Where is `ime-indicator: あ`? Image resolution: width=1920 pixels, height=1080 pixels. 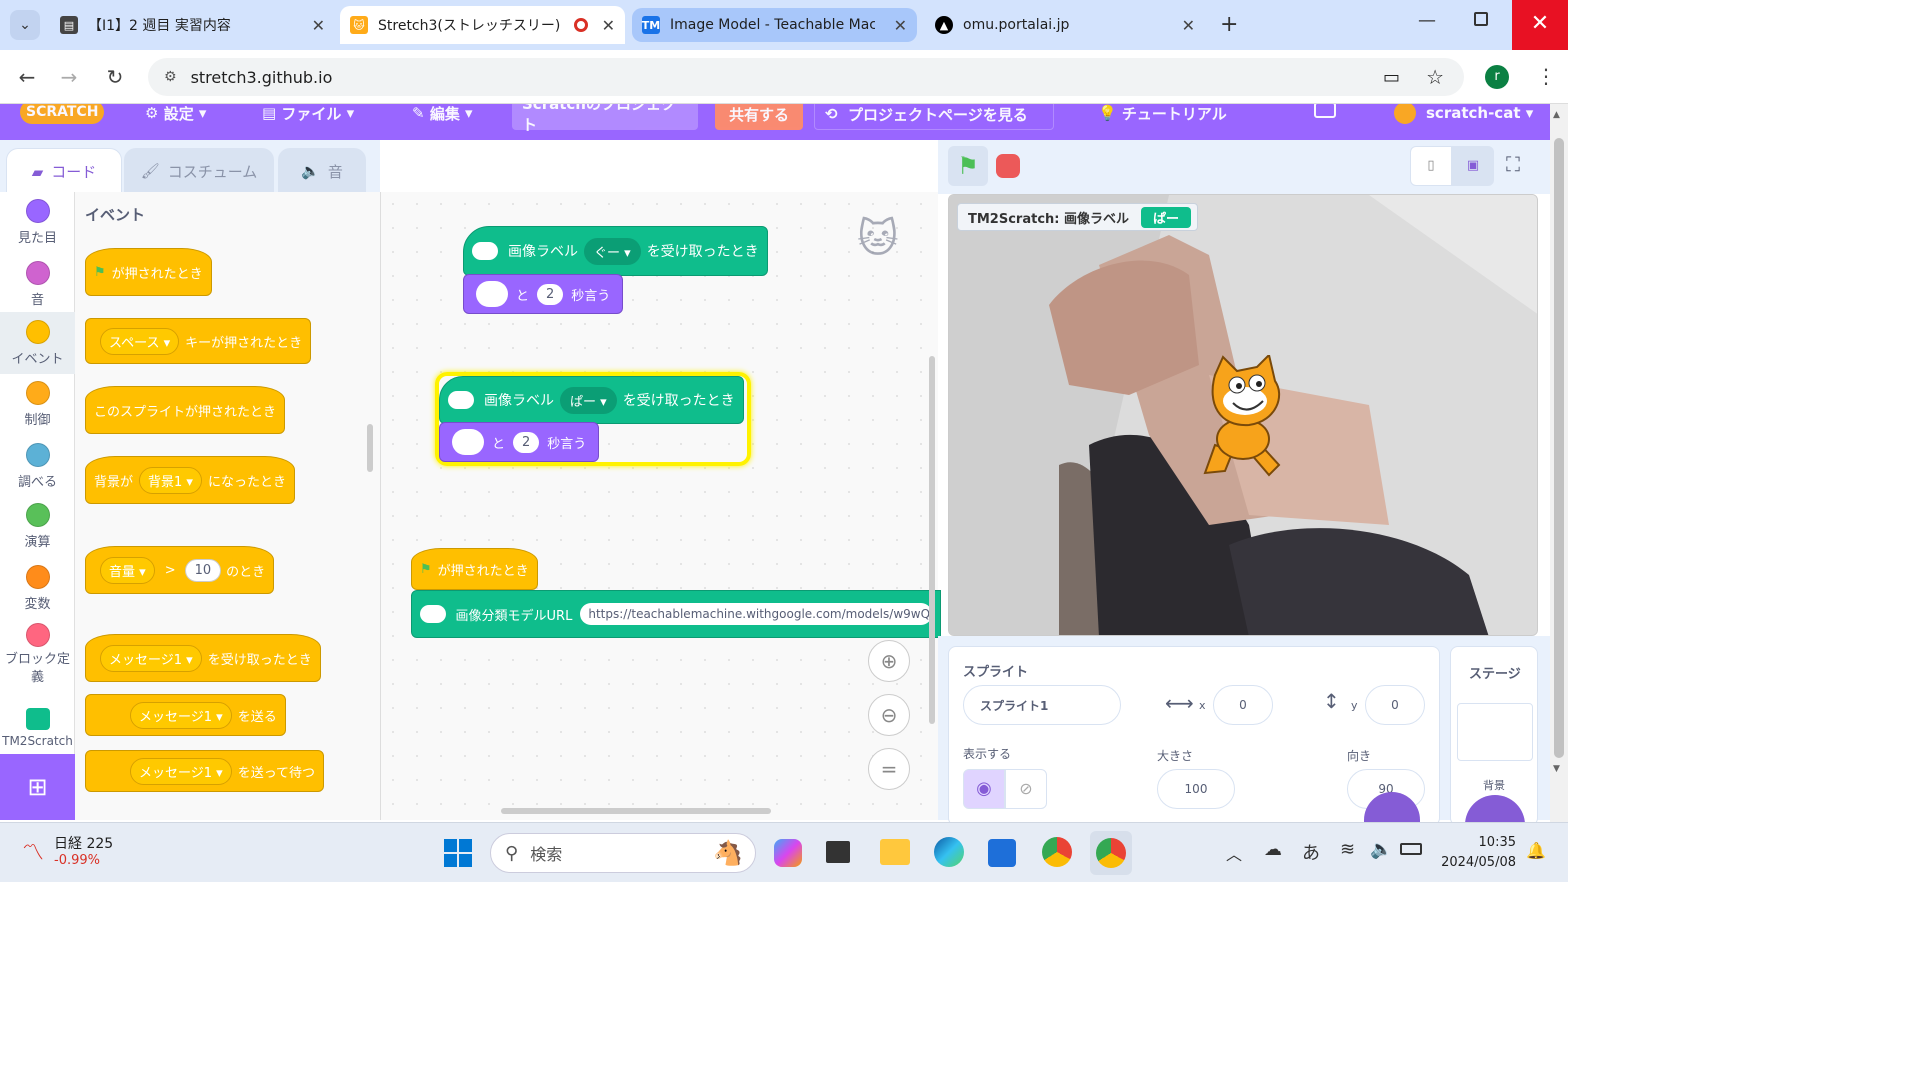 ime-indicator: あ is located at coordinates (1311, 852).